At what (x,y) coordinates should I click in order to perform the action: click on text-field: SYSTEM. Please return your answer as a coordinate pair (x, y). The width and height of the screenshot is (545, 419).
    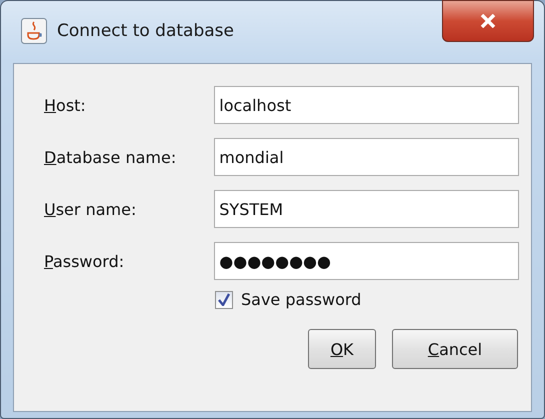
    Looking at the image, I should click on (366, 209).